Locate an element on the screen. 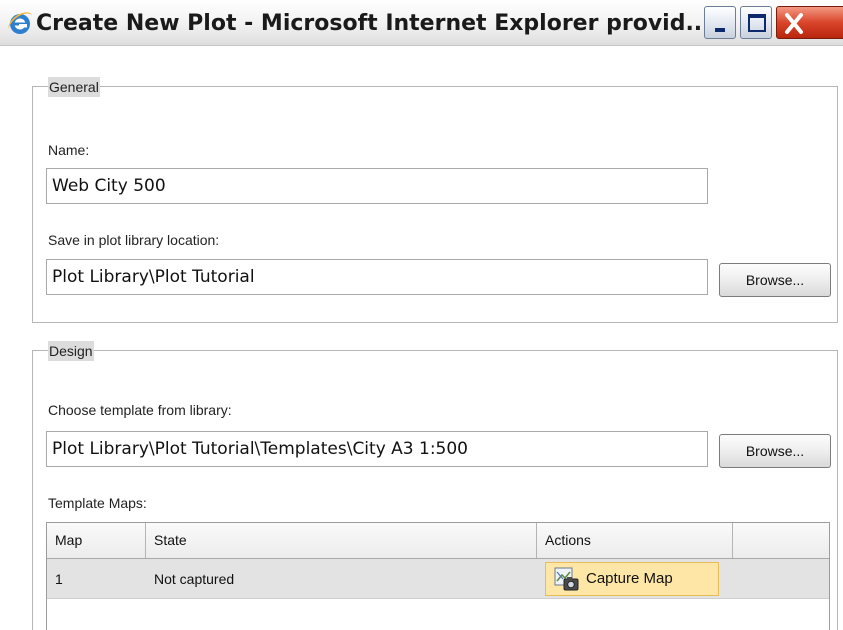  template-label: Choose template from library: is located at coordinates (140, 410).